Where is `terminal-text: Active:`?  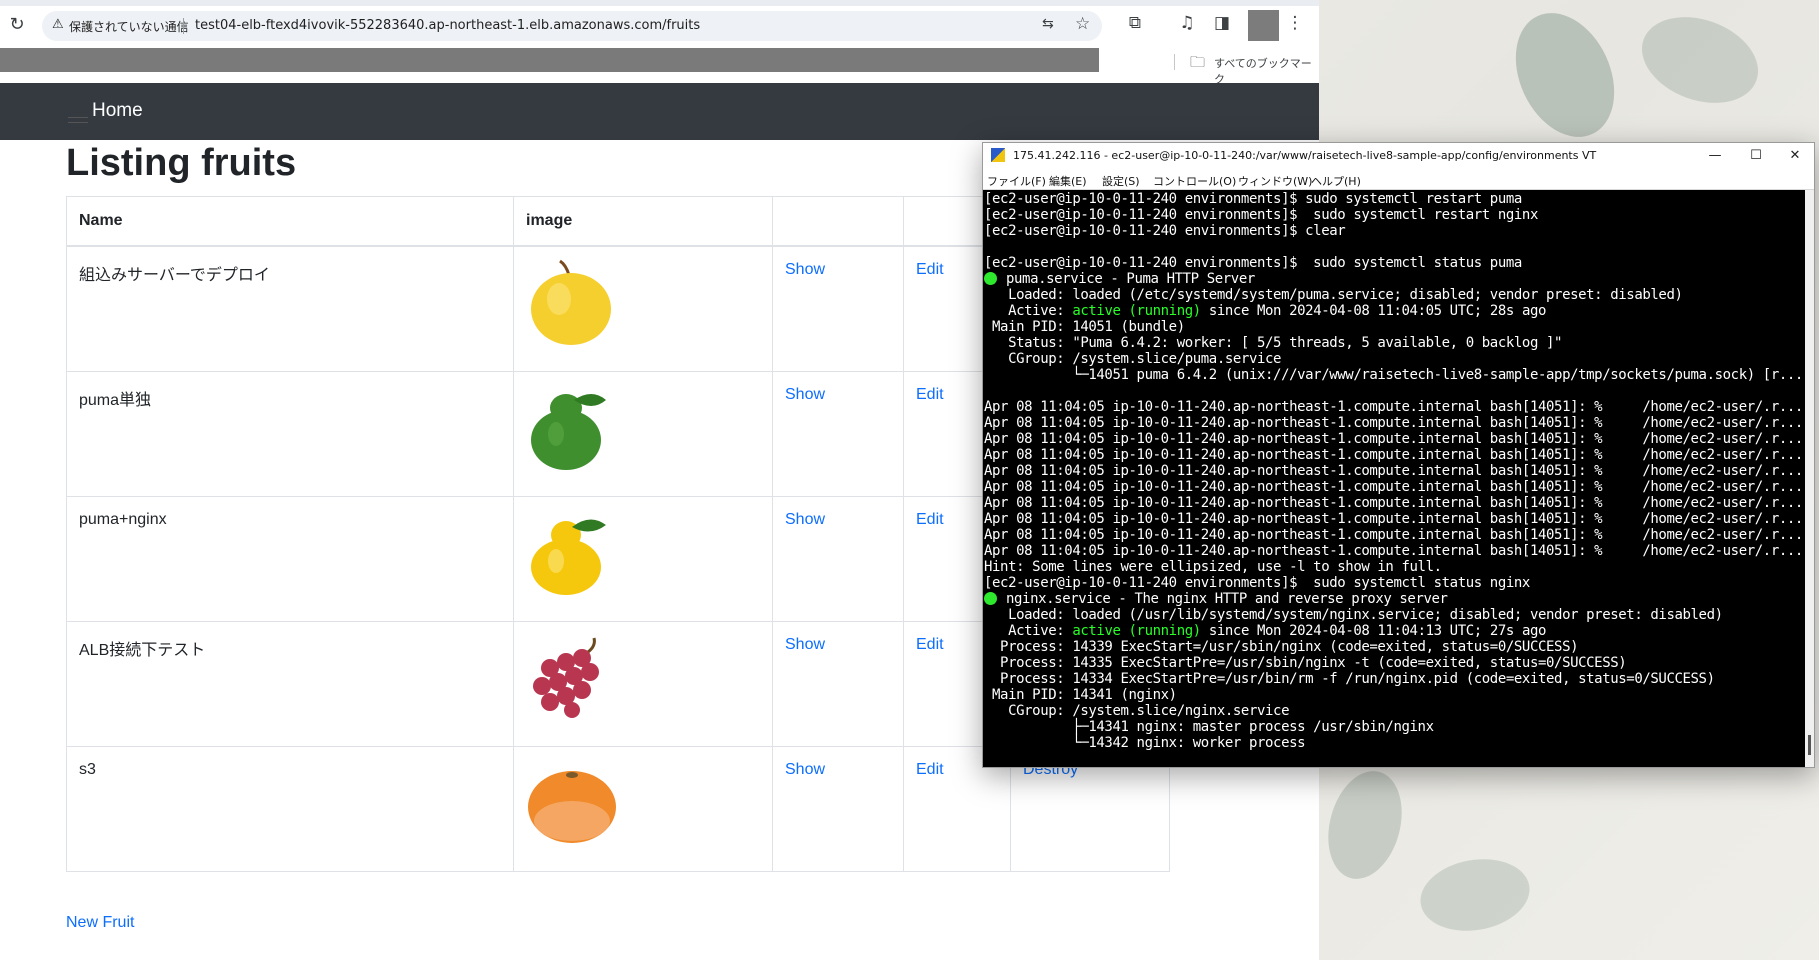
terminal-text: Active: is located at coordinates (1028, 311).